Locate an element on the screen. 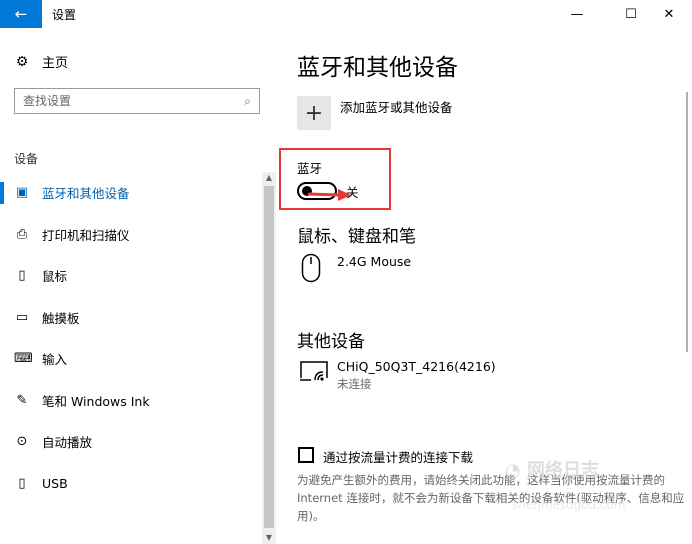 Image resolution: width=692 pixels, height=544 pixels. watermark-url: shenmesogou.com is located at coordinates (569, 505).